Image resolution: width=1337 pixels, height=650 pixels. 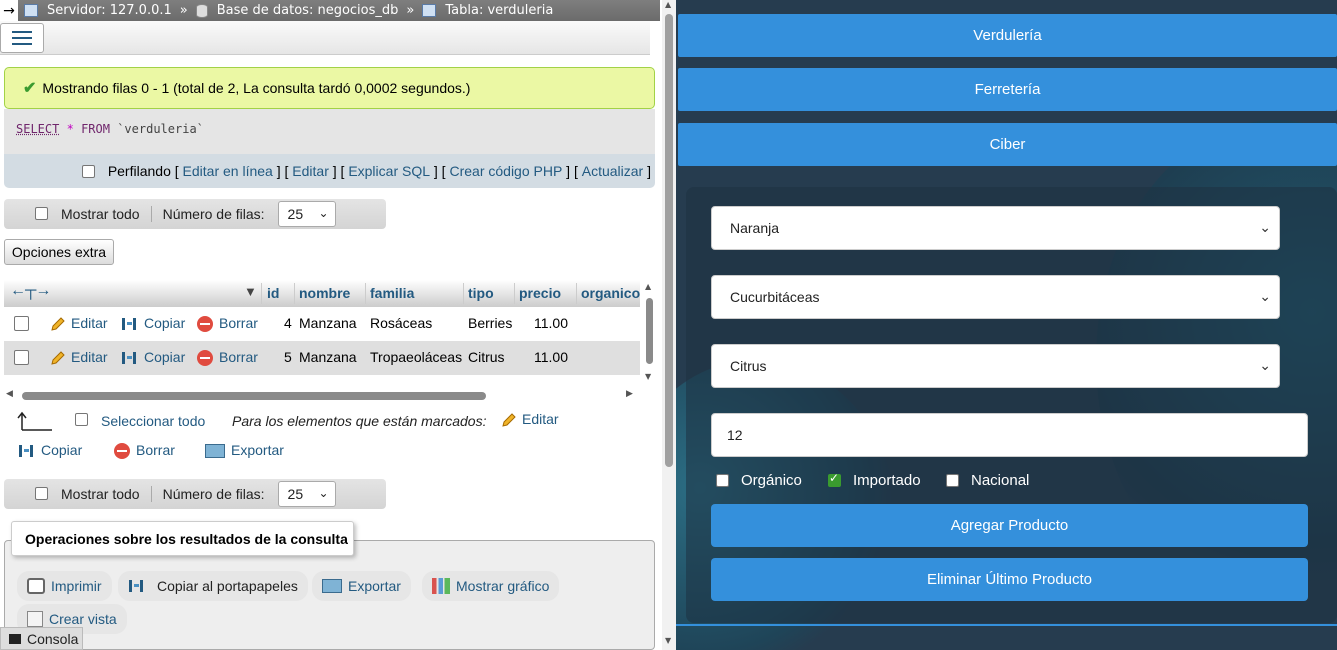 I want to click on print-button: Imprimir, so click(x=64, y=586).